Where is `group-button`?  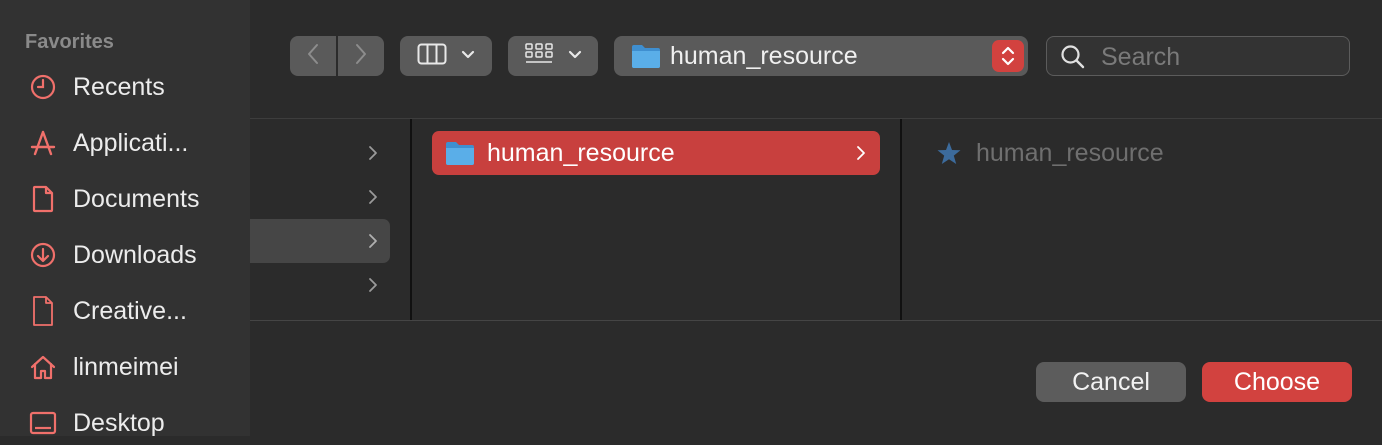
group-button is located at coordinates (553, 56).